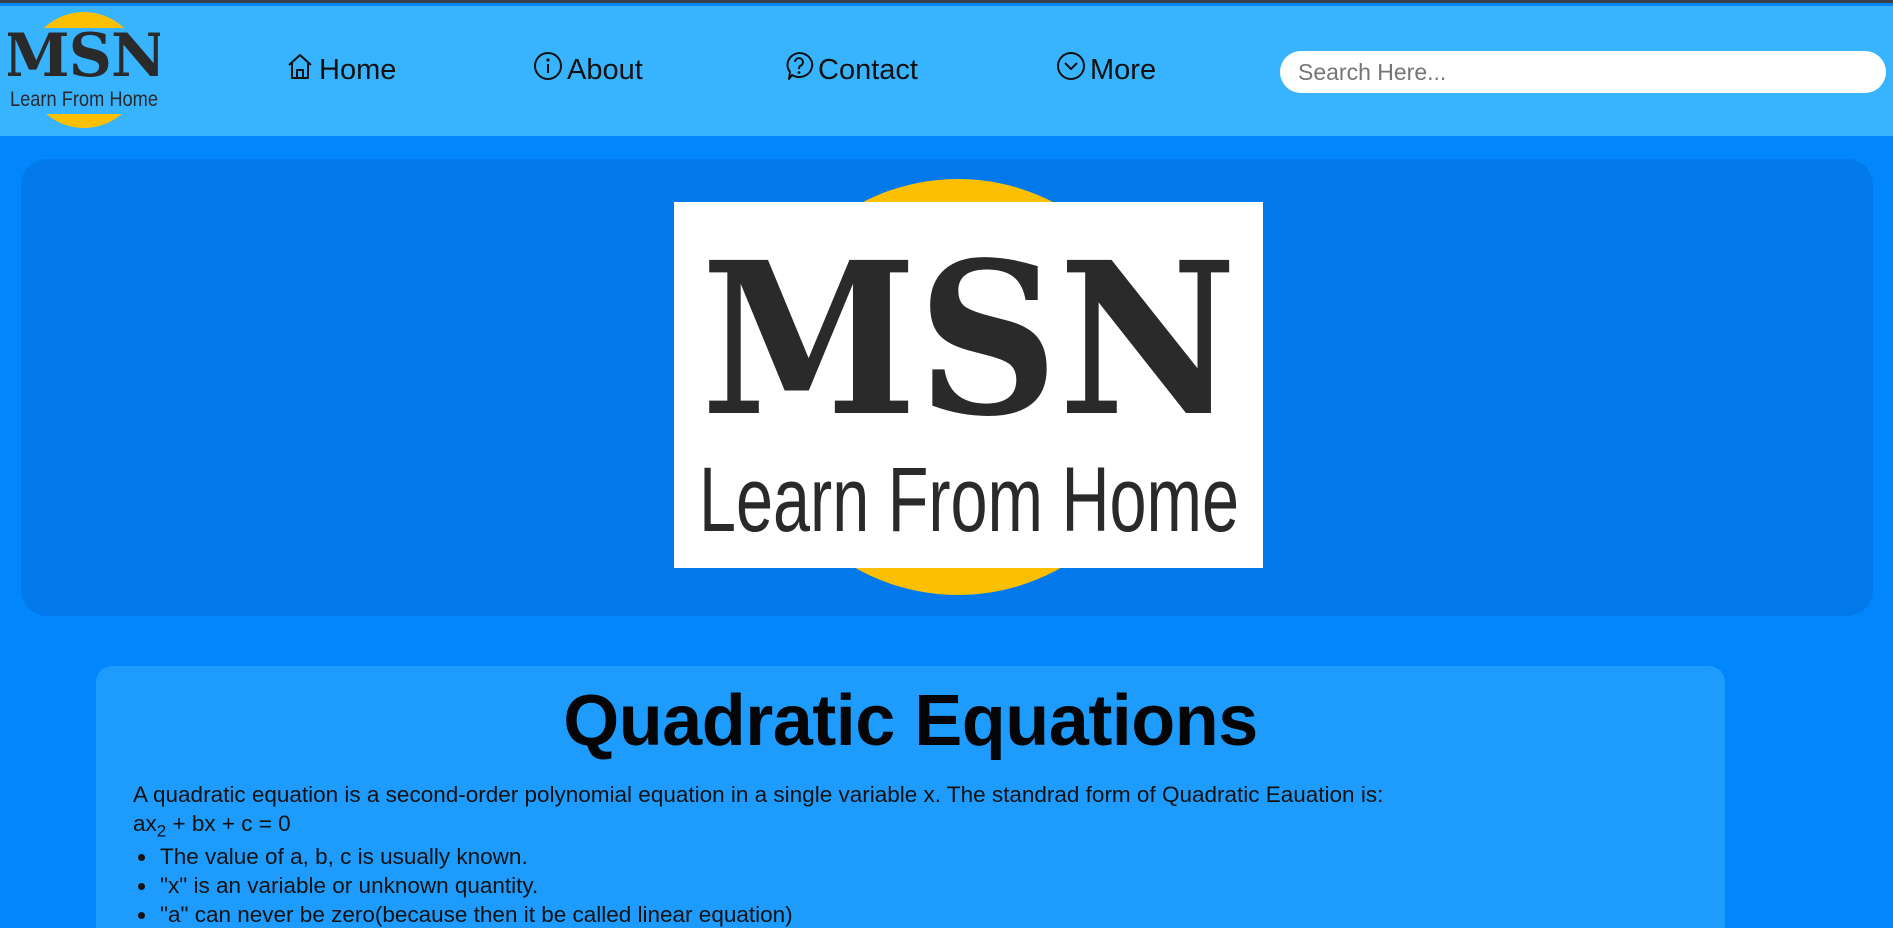 The image size is (1893, 928). I want to click on info-icon, so click(548, 66).